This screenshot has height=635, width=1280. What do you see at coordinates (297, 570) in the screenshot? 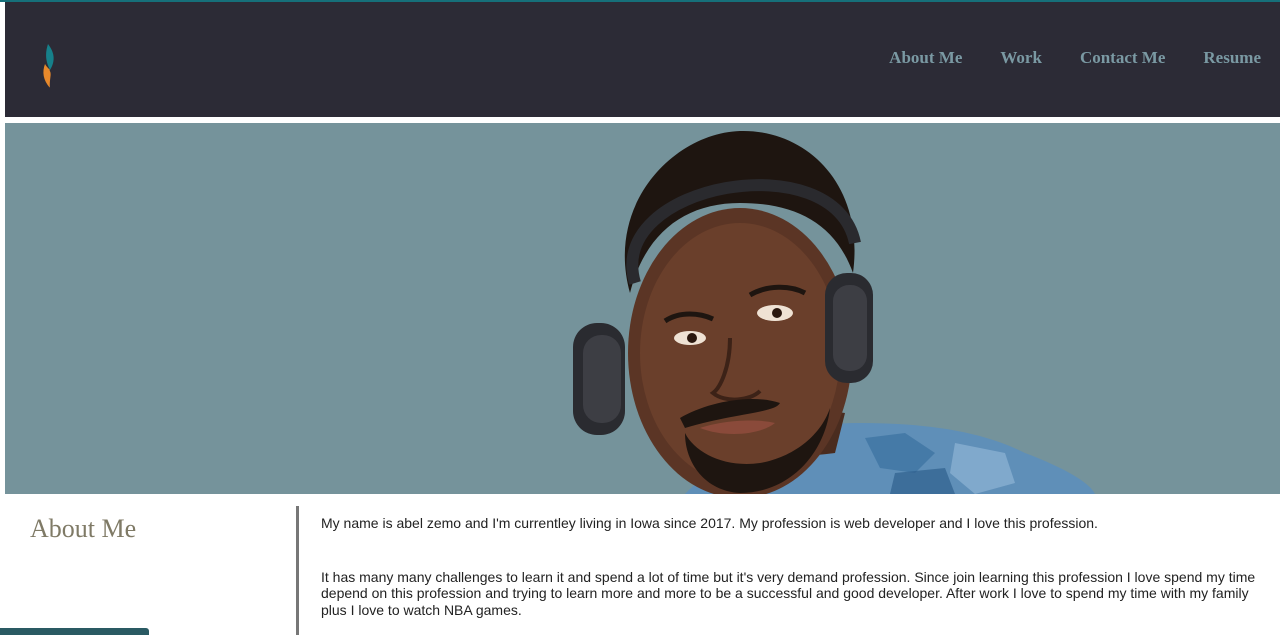
I see `about-divider` at bounding box center [297, 570].